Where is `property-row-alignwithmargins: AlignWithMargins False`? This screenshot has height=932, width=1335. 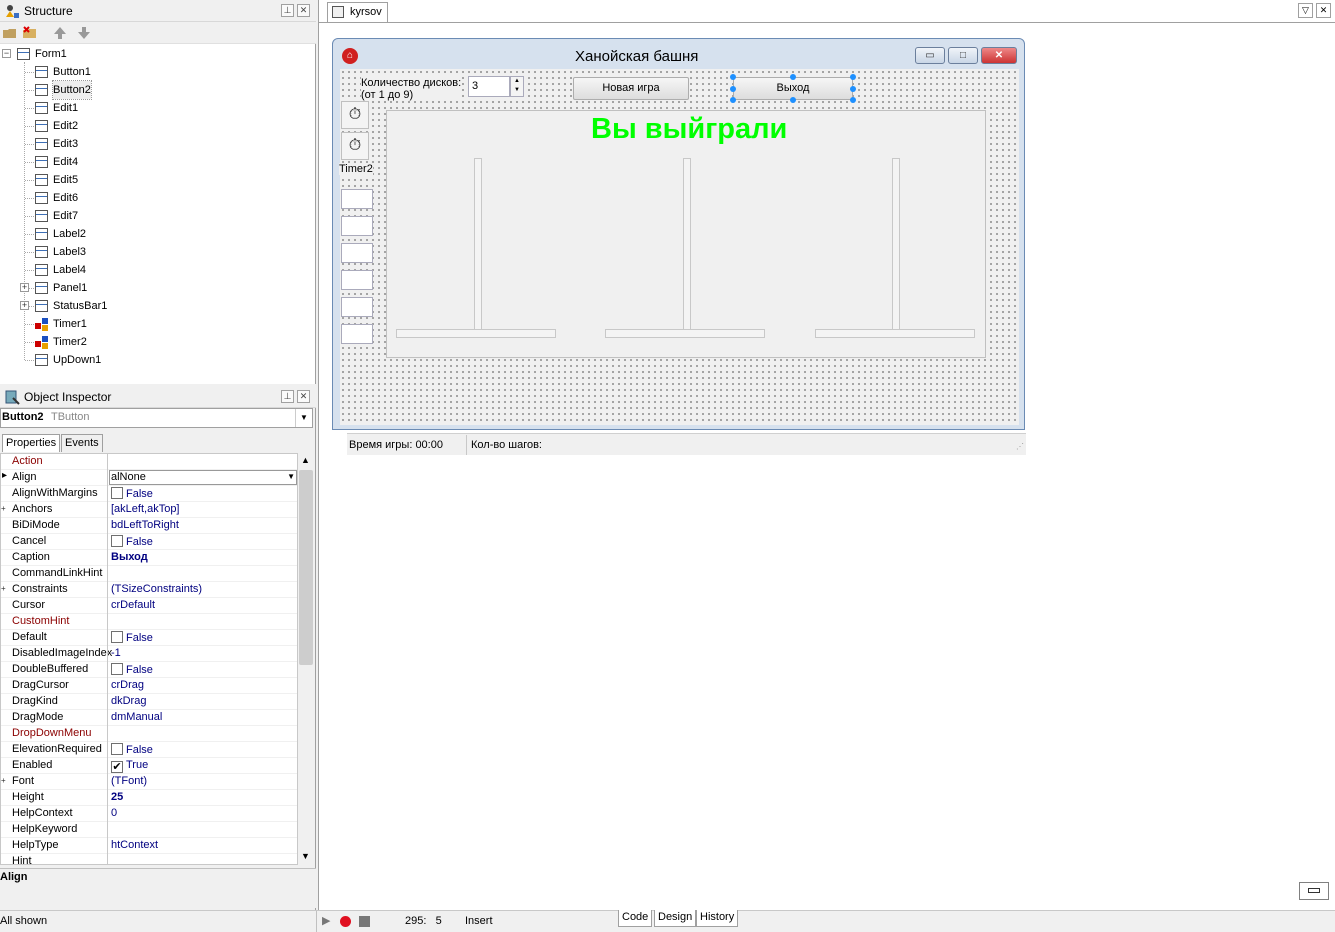
property-row-alignwithmargins: AlignWithMargins False is located at coordinates (149, 494).